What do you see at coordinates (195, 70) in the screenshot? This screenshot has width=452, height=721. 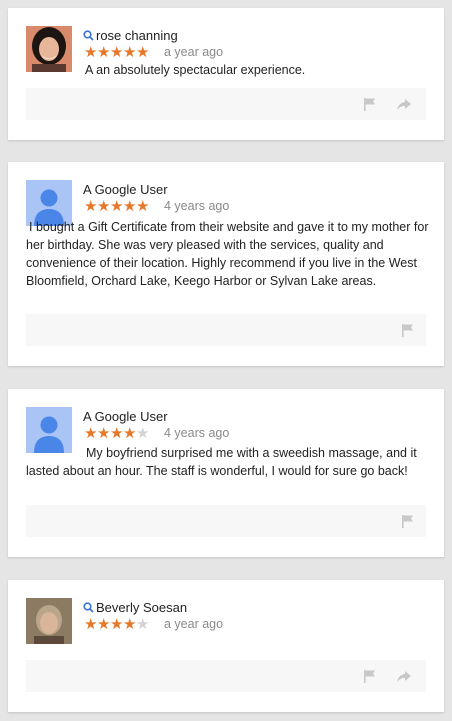 I see `review-text: A an absolutely spectacular experience.` at bounding box center [195, 70].